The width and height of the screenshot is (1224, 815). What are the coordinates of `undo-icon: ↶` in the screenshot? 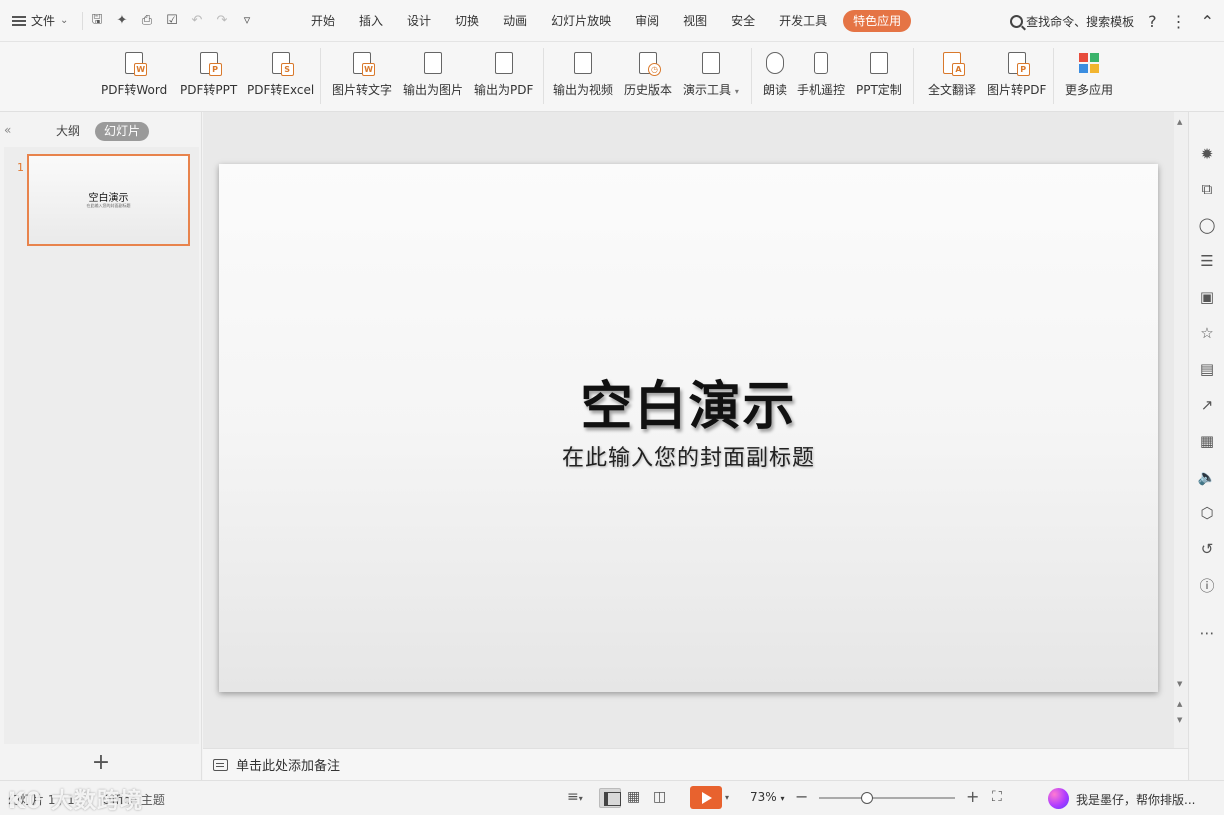 It's located at (197, 21).